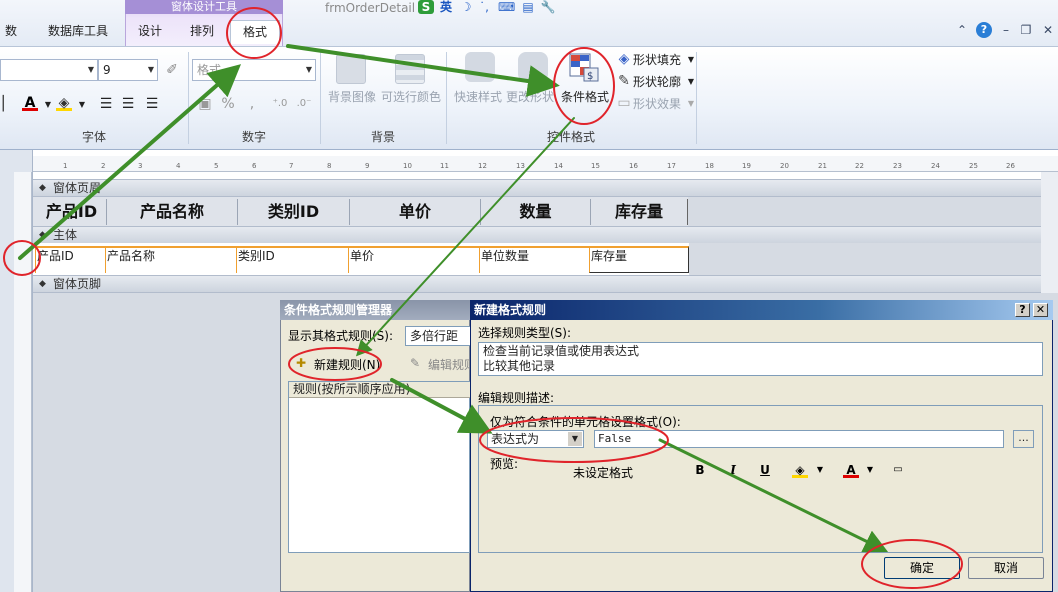 The height and width of the screenshot is (592, 1058). What do you see at coordinates (639, 259) in the screenshot?
I see `detail-field: 库存量` at bounding box center [639, 259].